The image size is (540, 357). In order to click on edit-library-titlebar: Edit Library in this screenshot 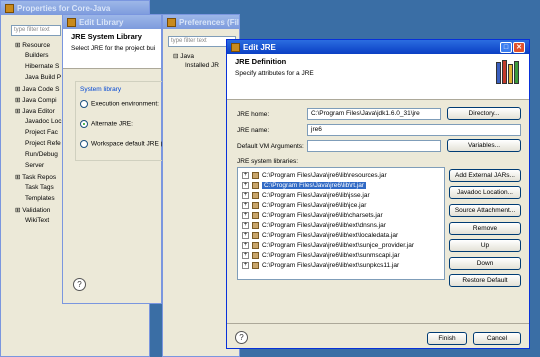, I will do `click(112, 22)`.